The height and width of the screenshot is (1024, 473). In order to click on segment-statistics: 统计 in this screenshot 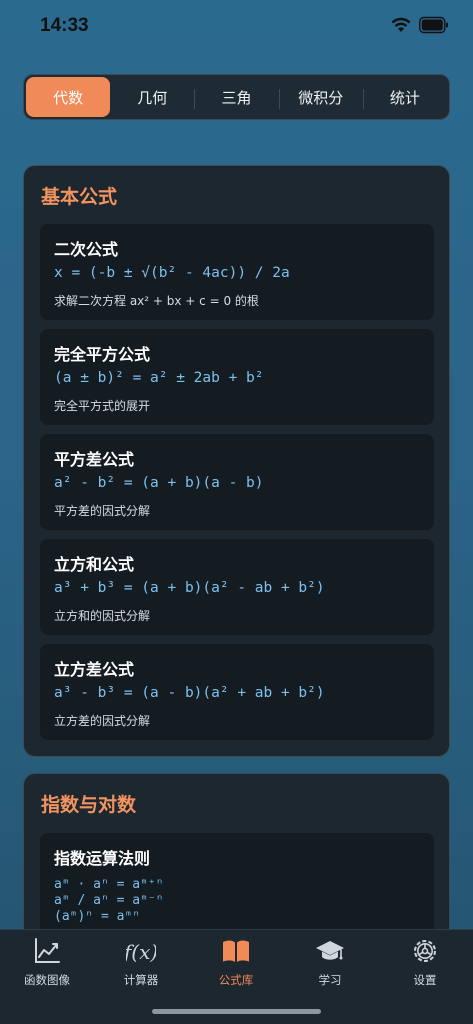, I will do `click(404, 97)`.